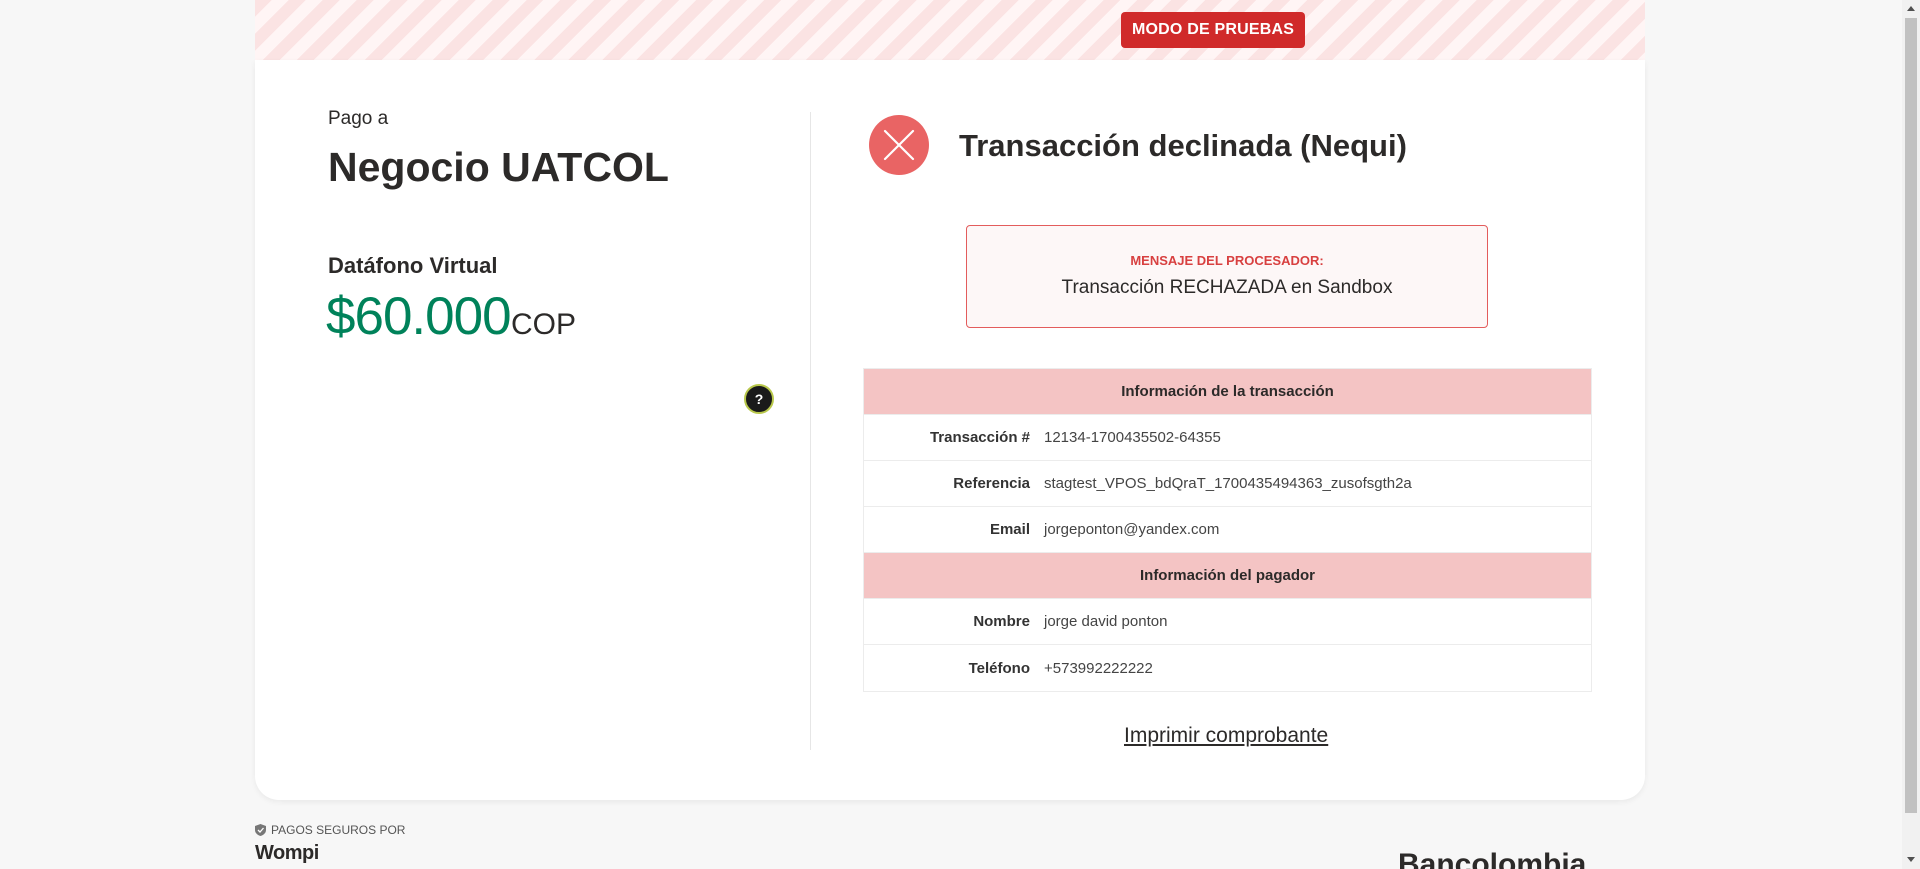 Image resolution: width=1920 pixels, height=869 pixels. What do you see at coordinates (810, 431) in the screenshot?
I see `column-divider` at bounding box center [810, 431].